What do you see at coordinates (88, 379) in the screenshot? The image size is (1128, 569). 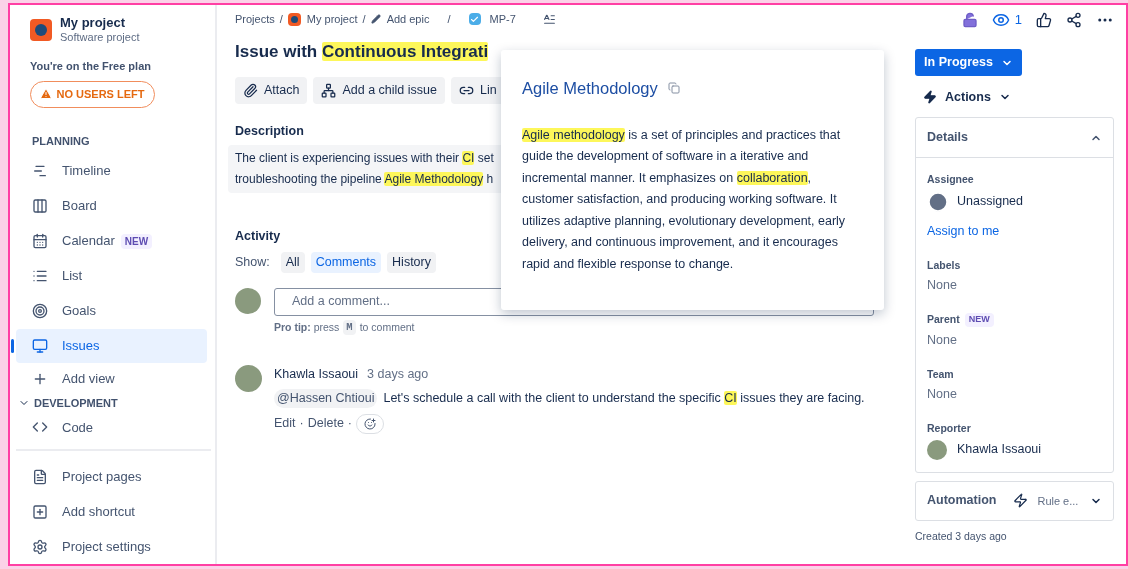 I see `item-label: Add view` at bounding box center [88, 379].